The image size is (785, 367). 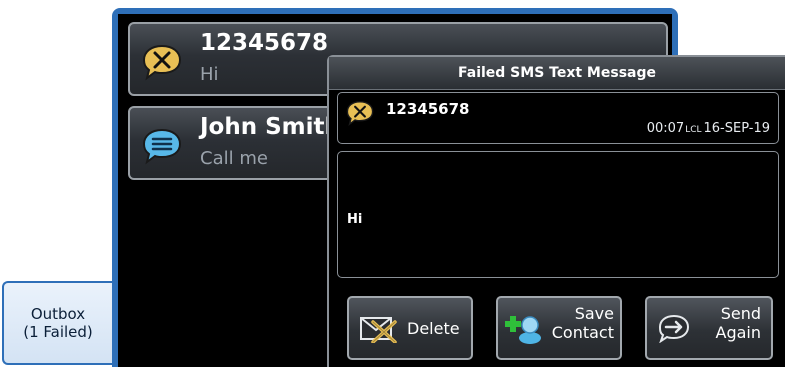 I want to click on resend-arrow-icon, so click(x=674, y=330).